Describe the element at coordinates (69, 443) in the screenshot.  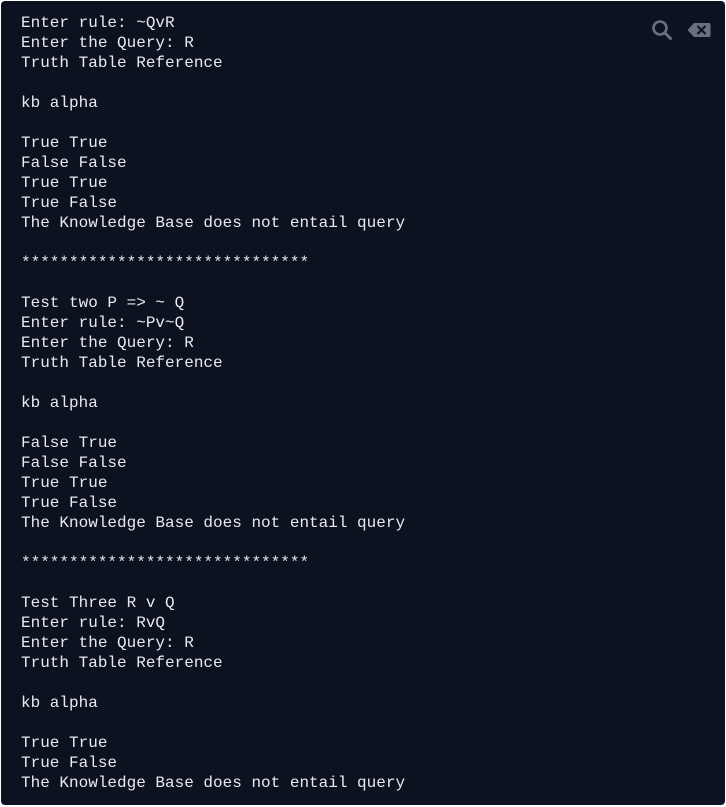
I see `output-line: False True` at that location.